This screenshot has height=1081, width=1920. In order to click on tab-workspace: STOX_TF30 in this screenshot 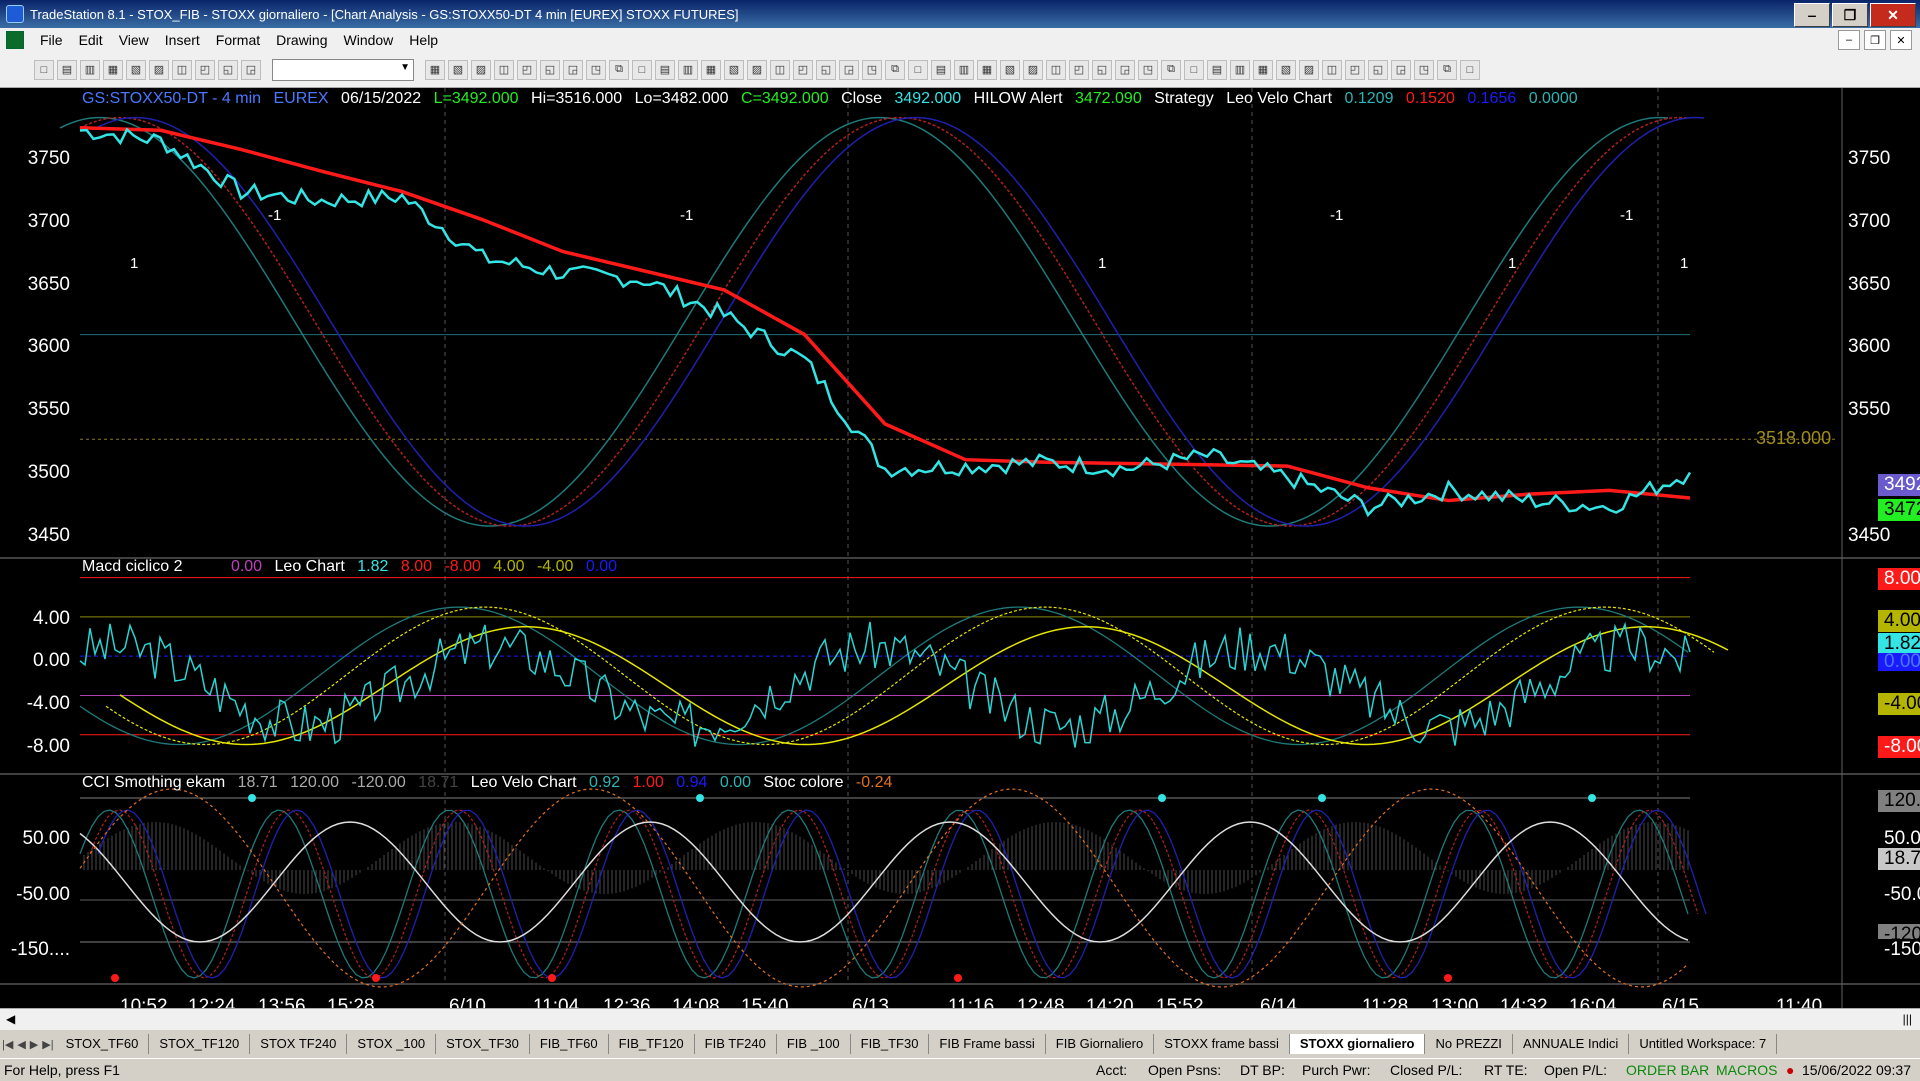, I will do `click(483, 1044)`.